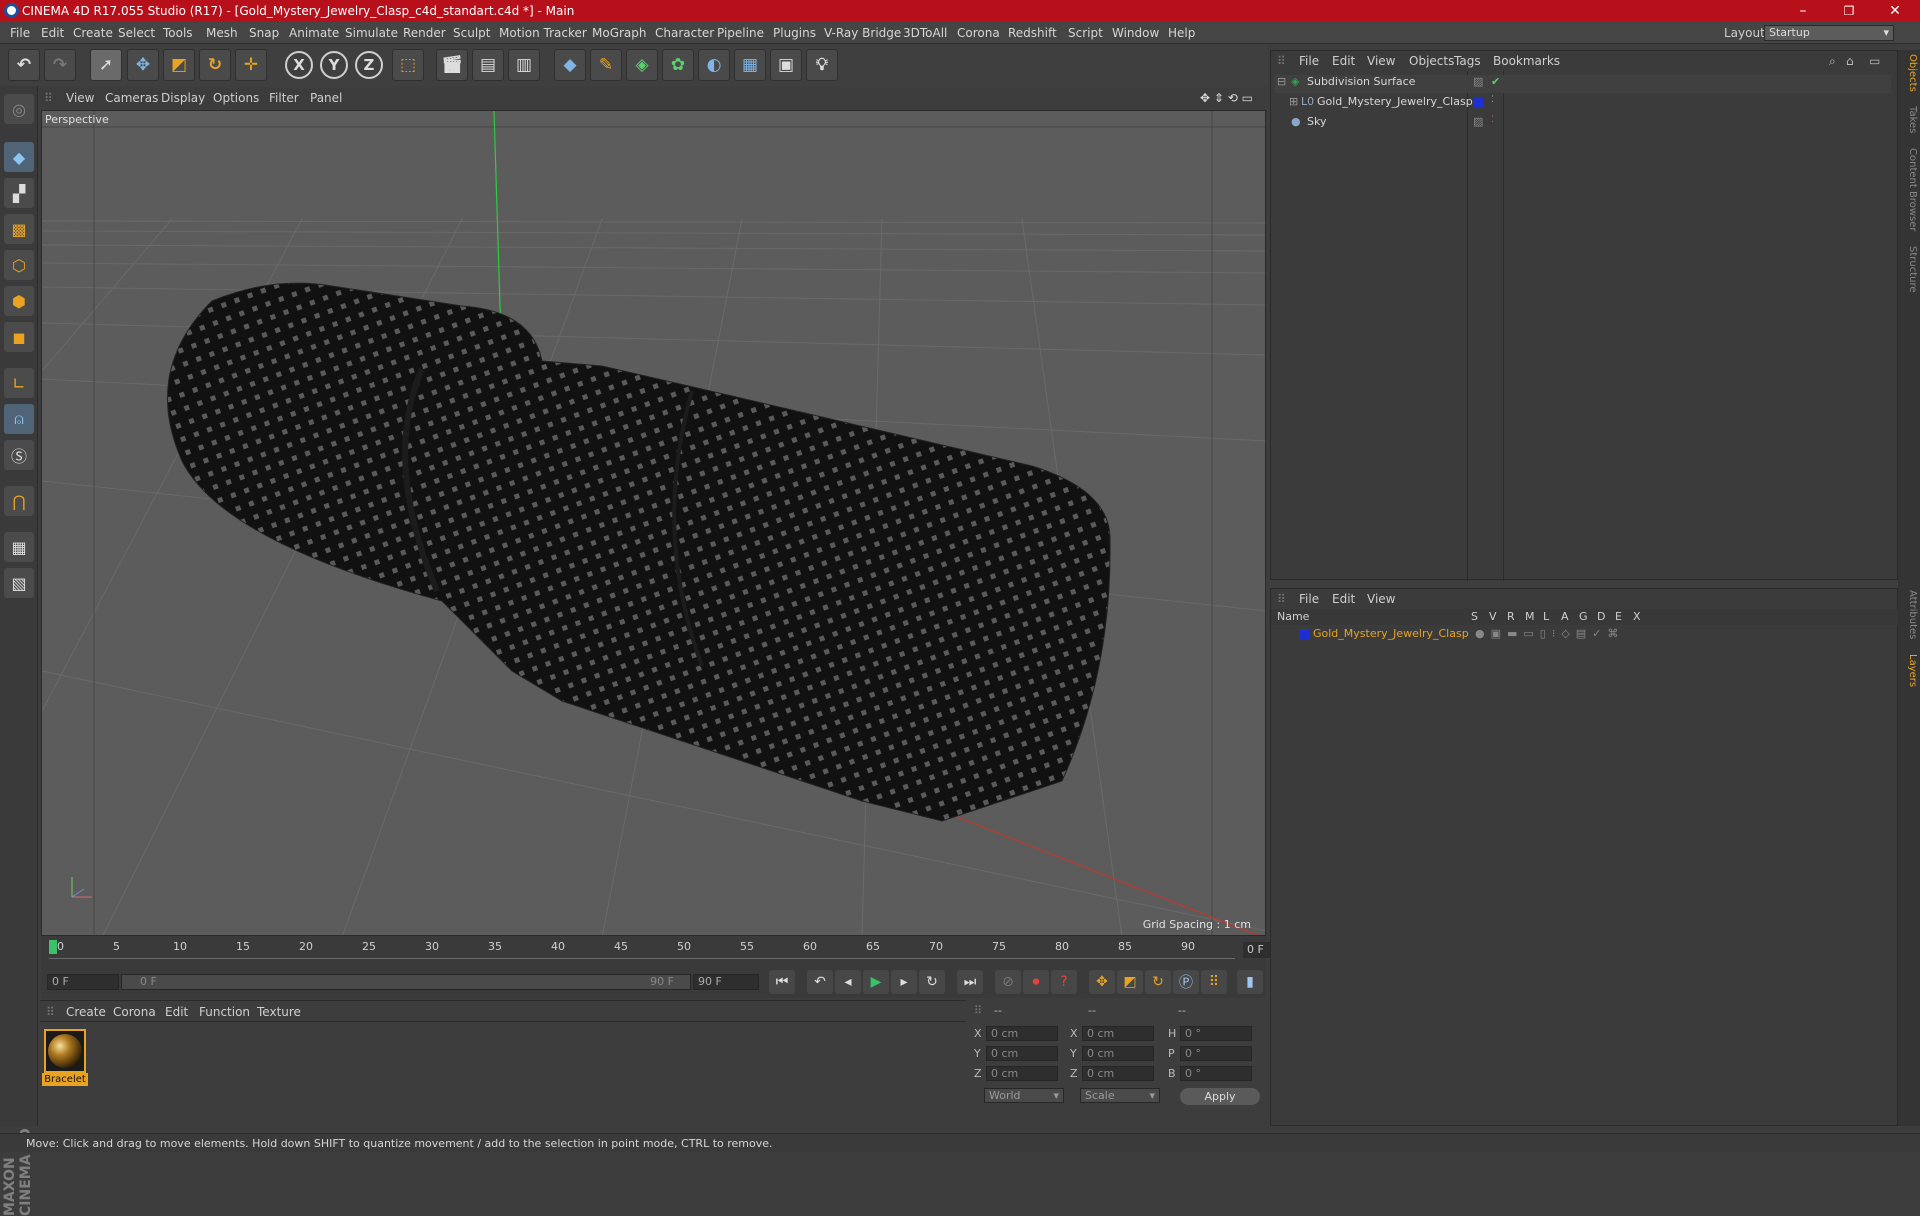 The image size is (1920, 1216). What do you see at coordinates (19, 383) in the screenshot?
I see `axis-mode-button: ∟` at bounding box center [19, 383].